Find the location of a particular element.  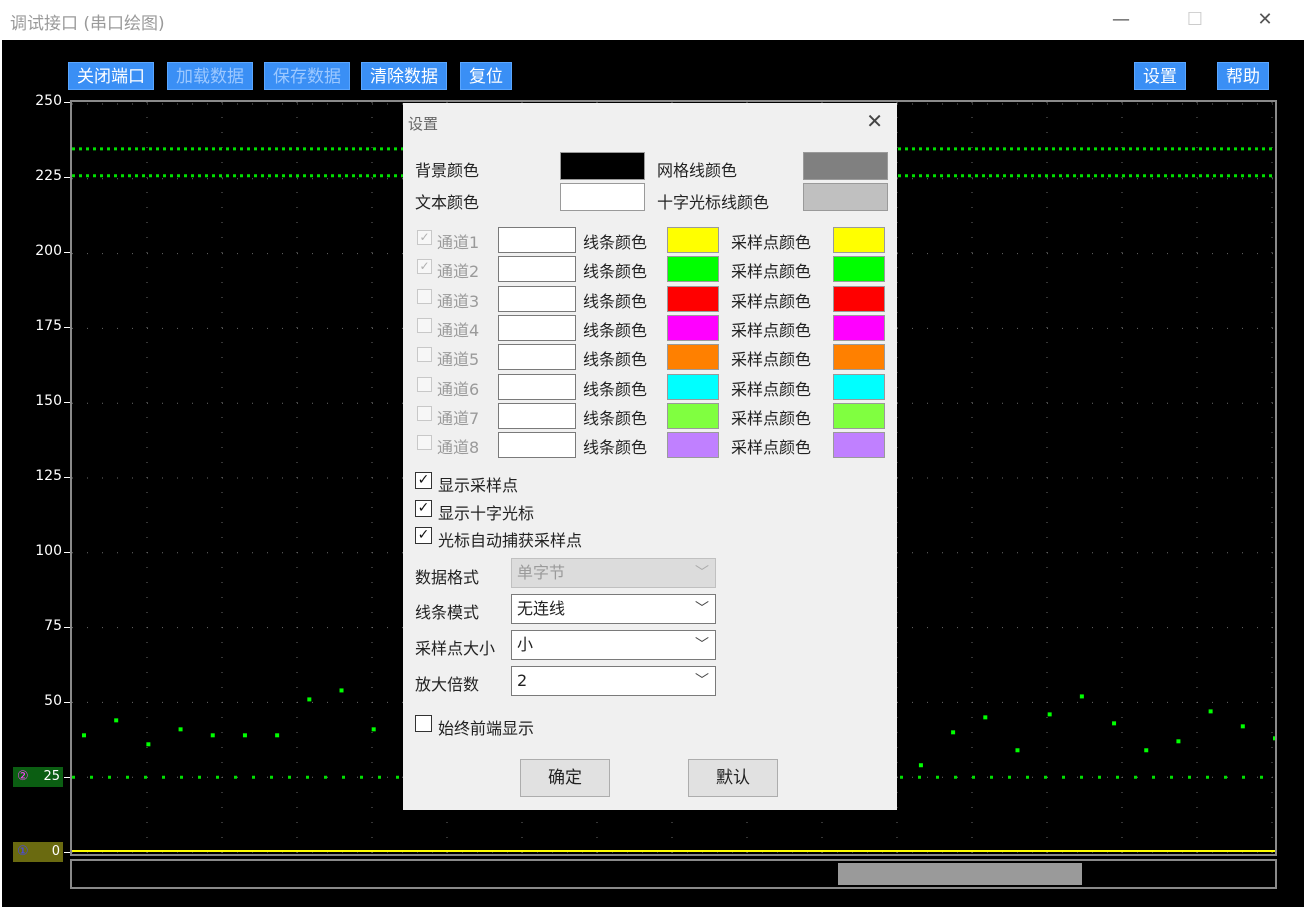

bg-color-swatch is located at coordinates (602, 166).